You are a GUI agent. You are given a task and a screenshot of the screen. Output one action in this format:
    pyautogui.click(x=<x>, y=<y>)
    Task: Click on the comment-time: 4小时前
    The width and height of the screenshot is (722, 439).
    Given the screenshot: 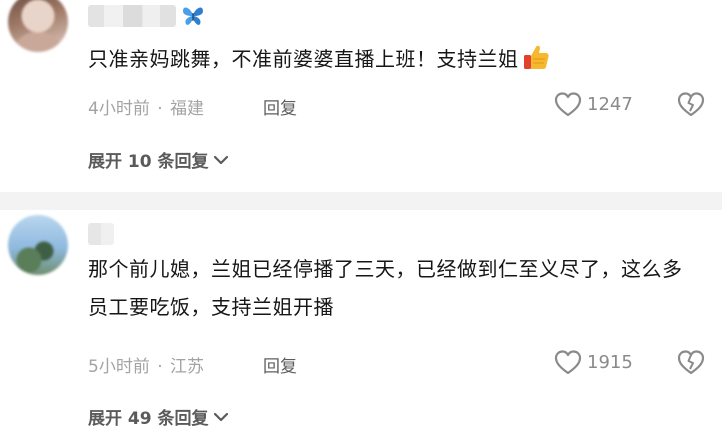 What is the action you would take?
    pyautogui.click(x=119, y=109)
    